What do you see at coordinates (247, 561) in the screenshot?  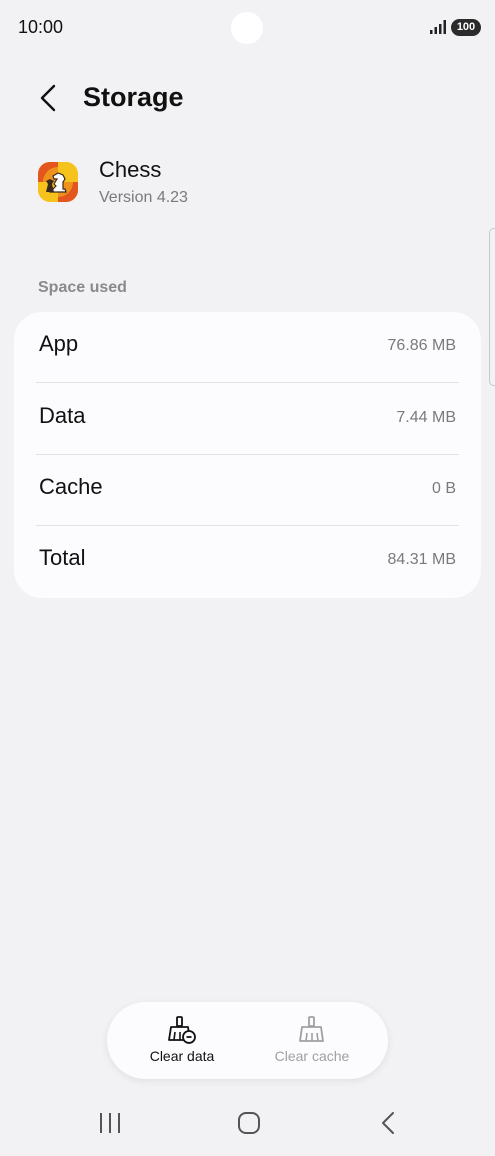 I see `storage-row-total: Total 84.31 MB` at bounding box center [247, 561].